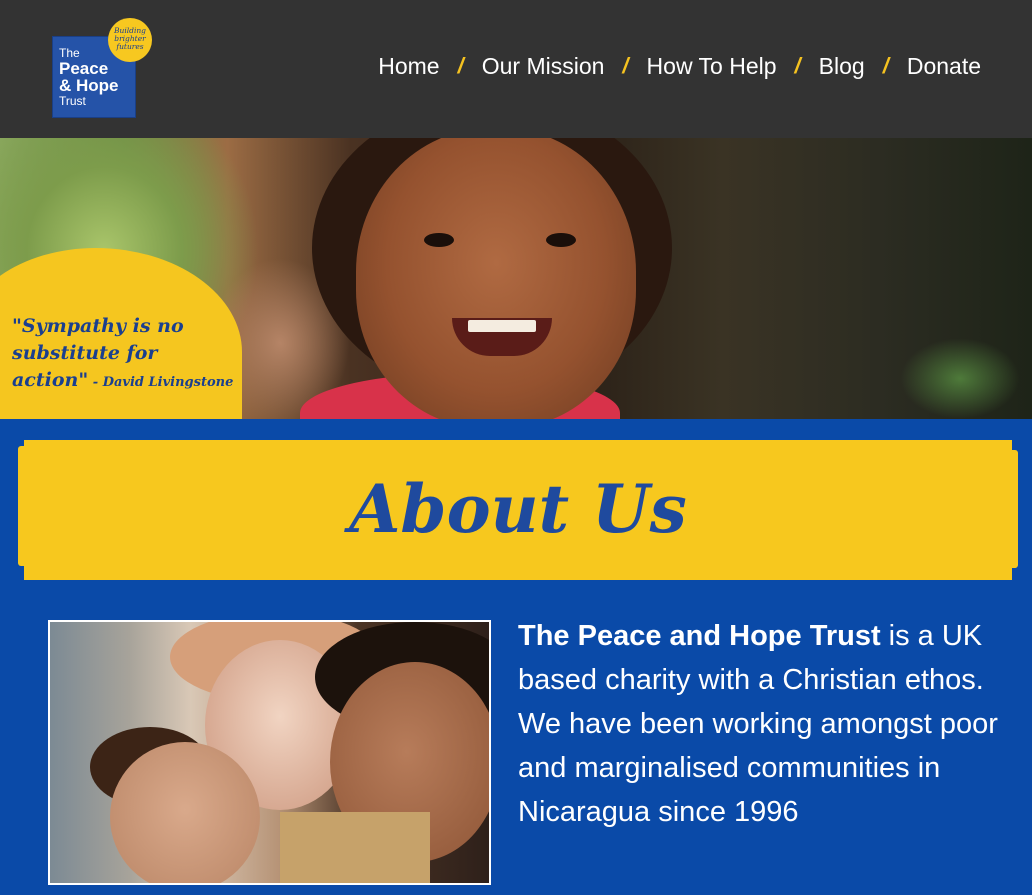 The width and height of the screenshot is (1032, 895). What do you see at coordinates (72, 101) in the screenshot?
I see `logo-line-4: Trust` at bounding box center [72, 101].